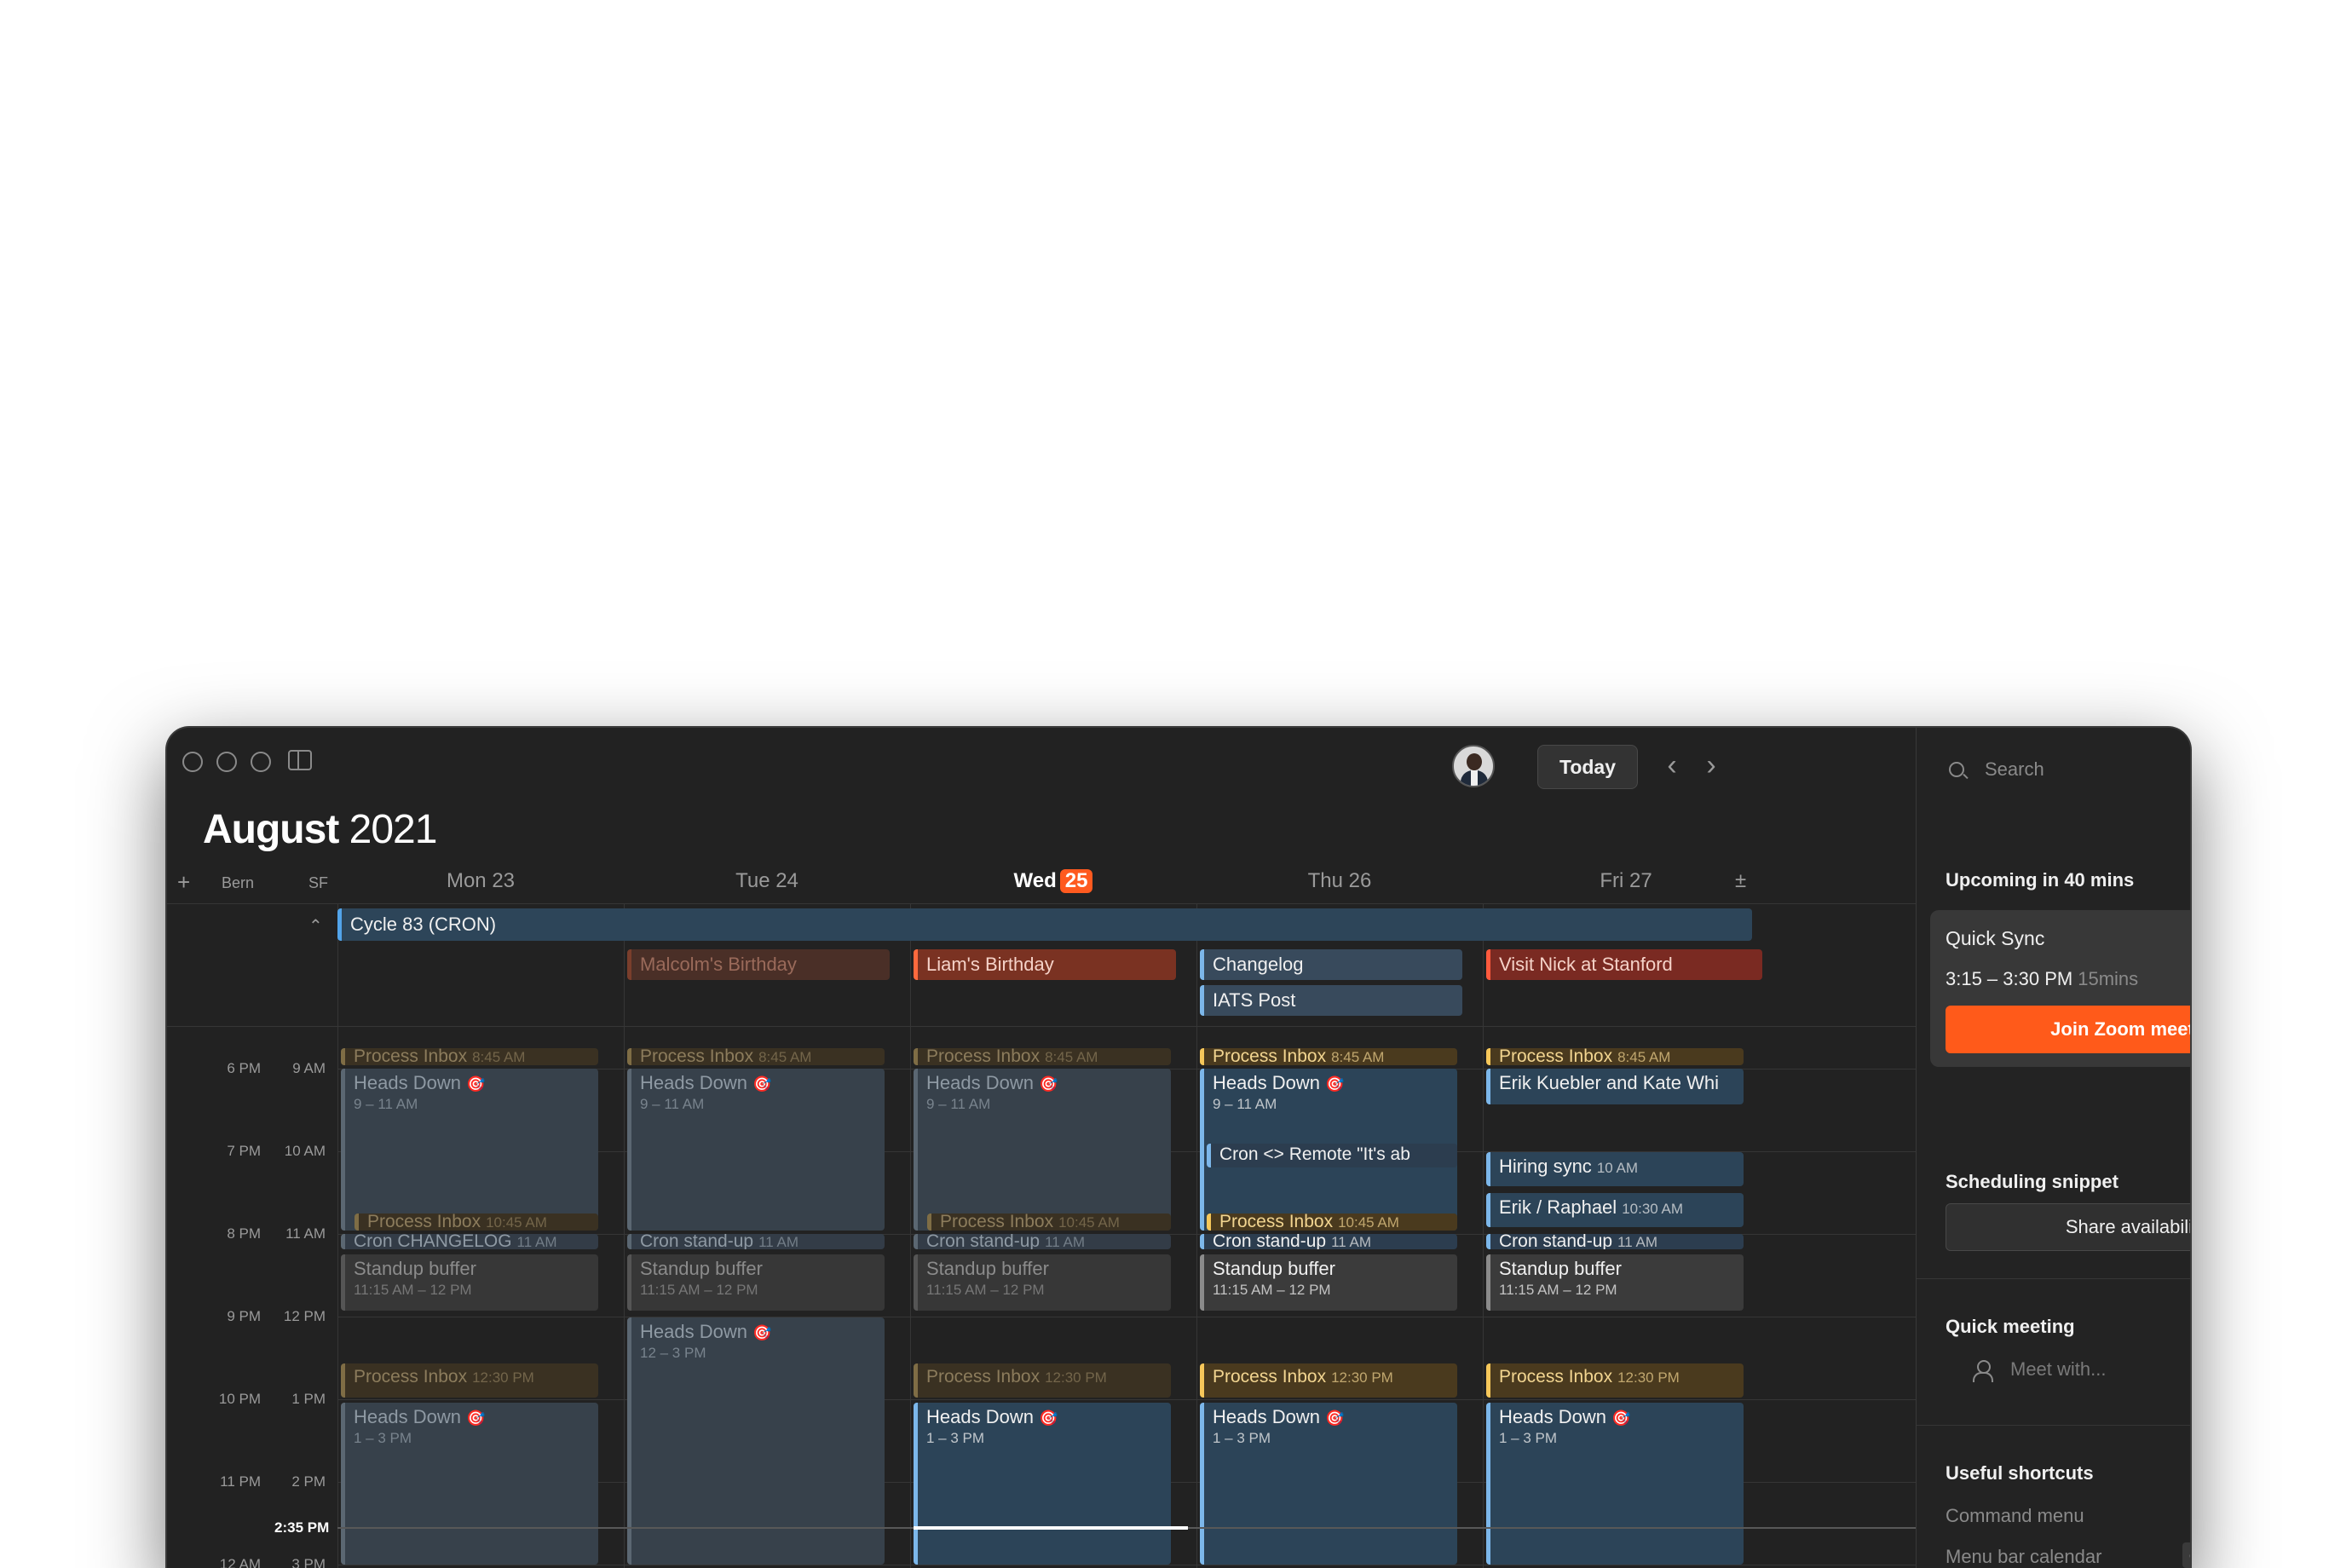 The height and width of the screenshot is (1568, 2352). What do you see at coordinates (1615, 1086) in the screenshot?
I see `event-erik-kate: Erik Kuebler and Kate Whi` at bounding box center [1615, 1086].